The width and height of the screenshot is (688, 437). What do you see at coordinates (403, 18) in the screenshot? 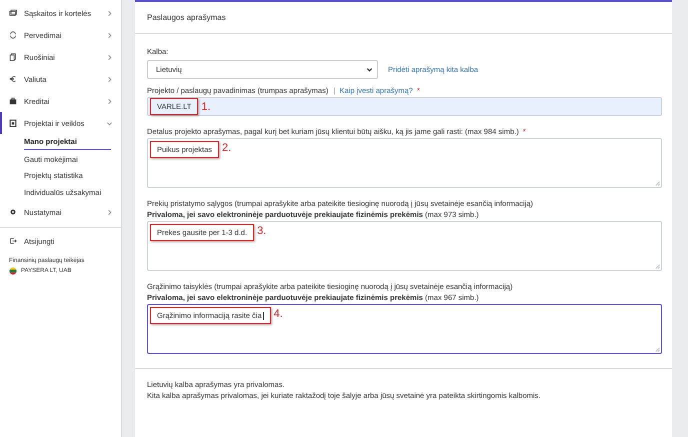
I see `card-title: Paslaugos aprašymas` at bounding box center [403, 18].